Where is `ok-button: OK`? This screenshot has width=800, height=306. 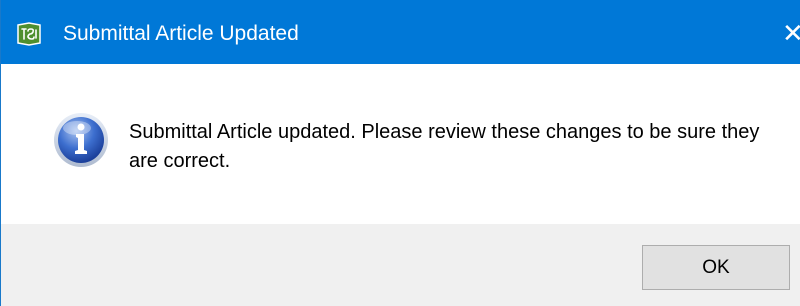
ok-button: OK is located at coordinates (716, 267).